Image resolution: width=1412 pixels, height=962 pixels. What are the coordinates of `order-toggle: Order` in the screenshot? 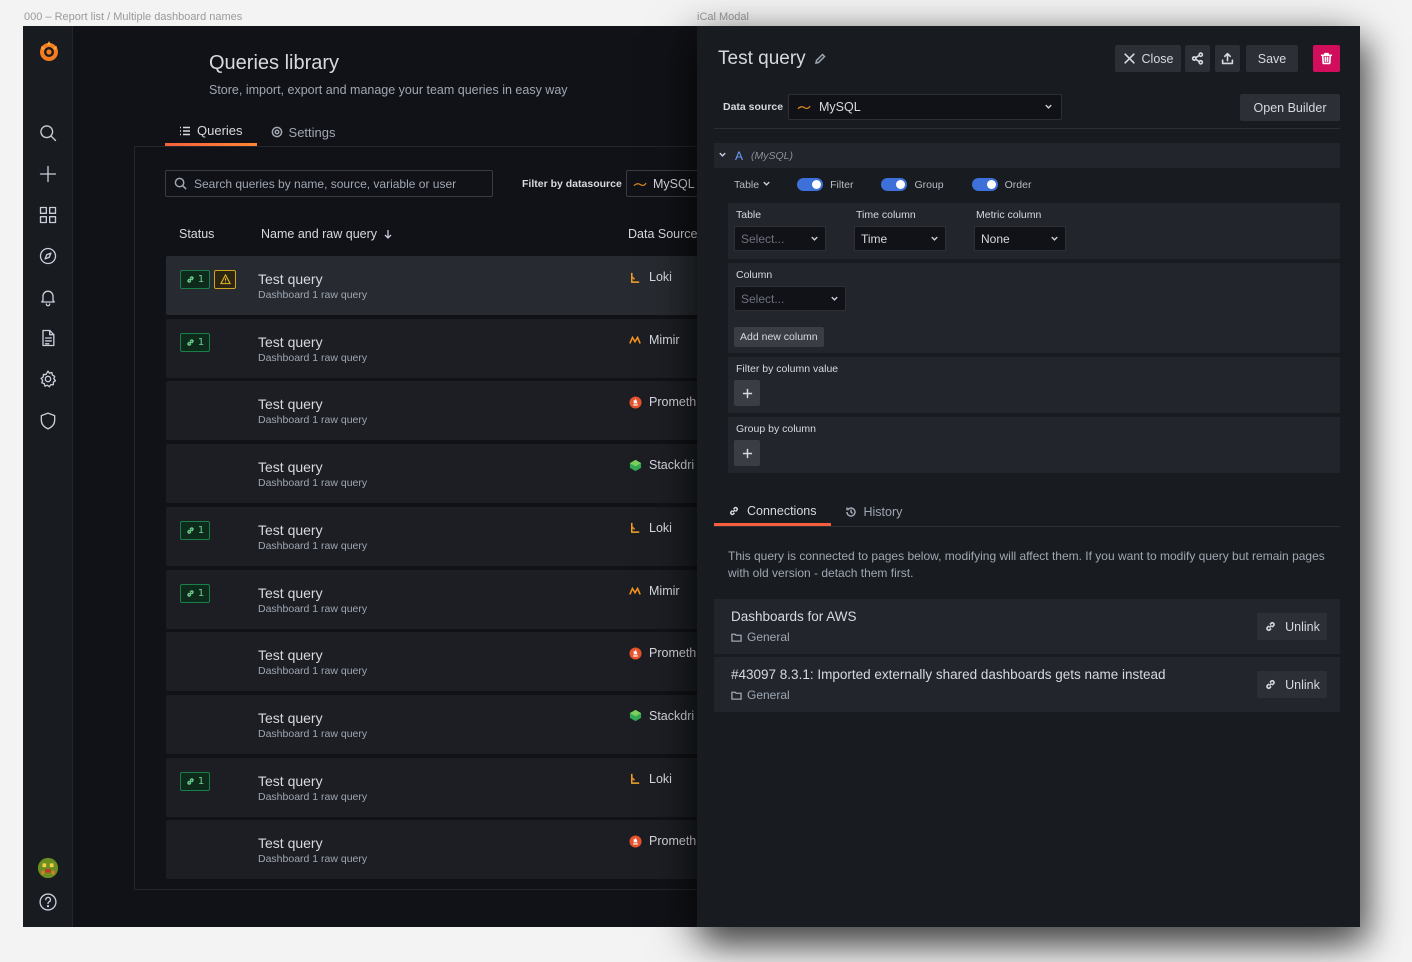 It's located at (1001, 184).